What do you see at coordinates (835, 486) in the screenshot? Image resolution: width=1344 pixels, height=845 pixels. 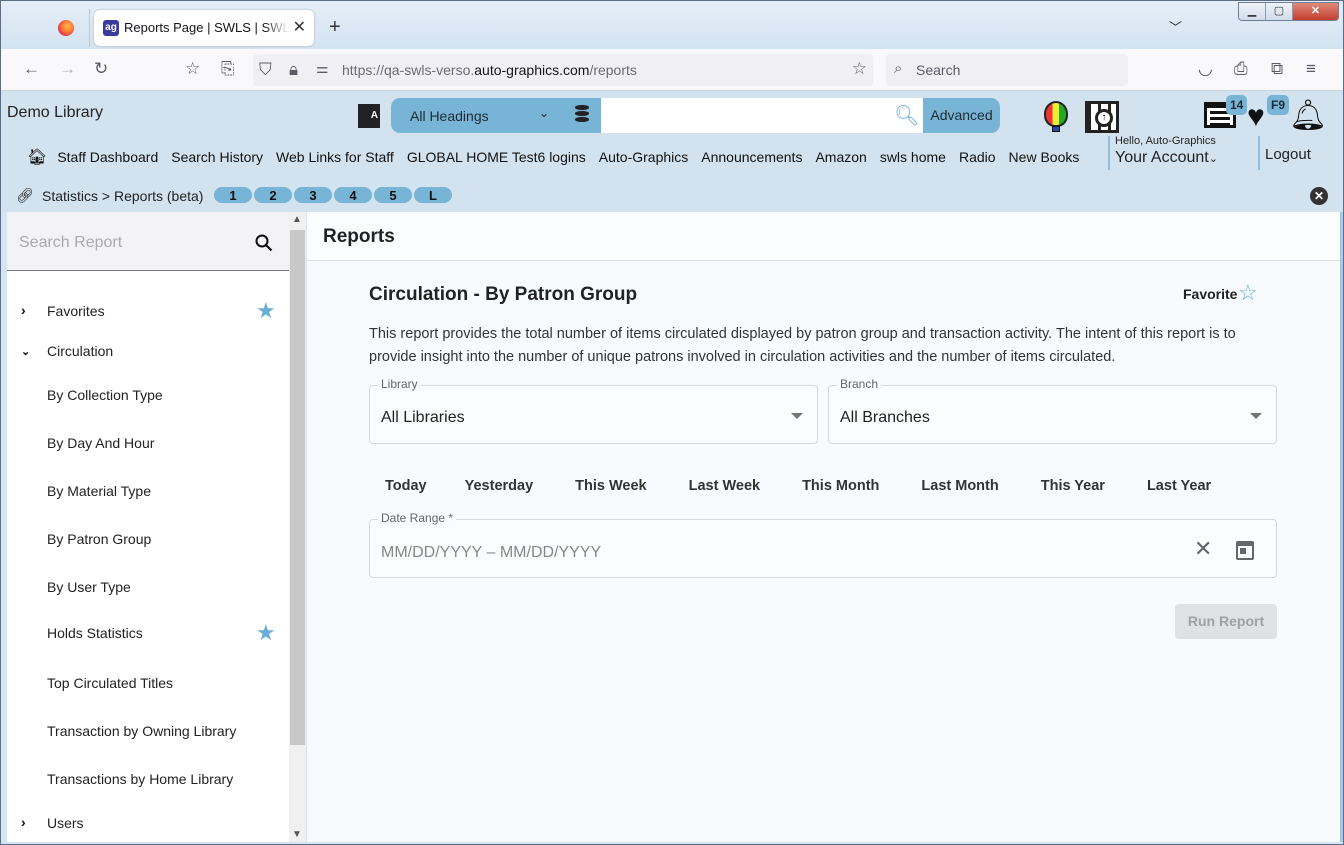 I see `range-this-month: This Month` at bounding box center [835, 486].